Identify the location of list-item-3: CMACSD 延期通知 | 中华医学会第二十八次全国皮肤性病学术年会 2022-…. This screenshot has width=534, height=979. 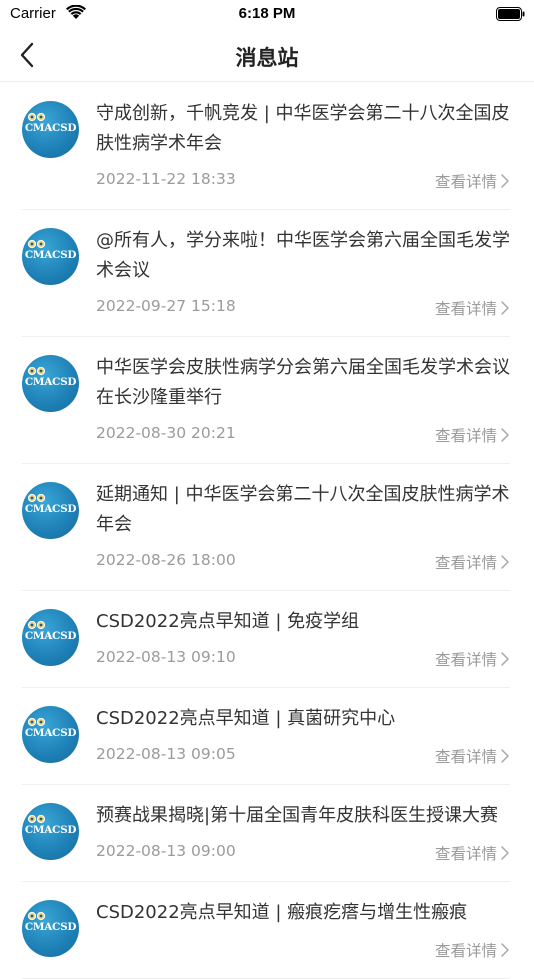
(266, 527).